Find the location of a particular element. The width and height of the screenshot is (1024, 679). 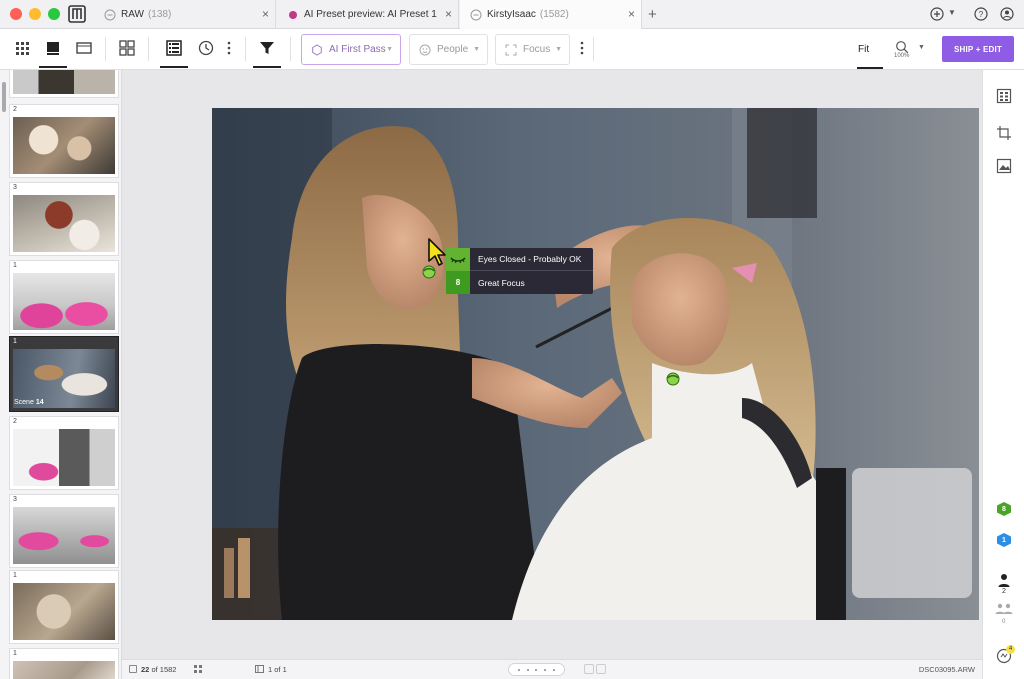

zoom-icon is located at coordinates (902, 47).